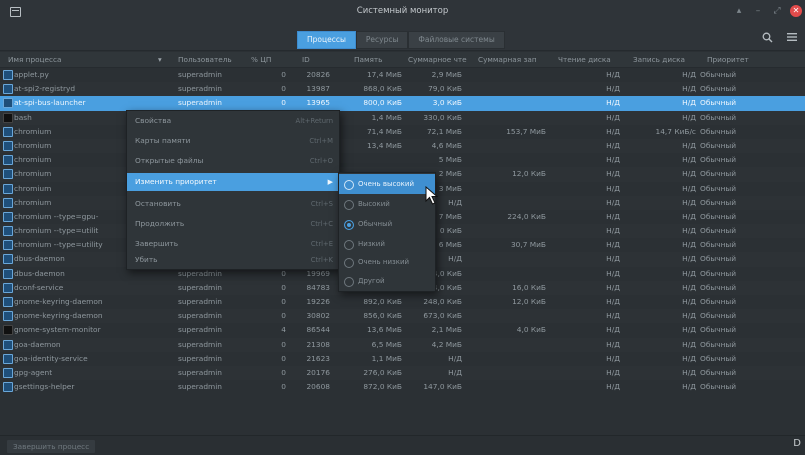  What do you see at coordinates (432, 195) in the screenshot?
I see `mouse-pointer-icon` at bounding box center [432, 195].